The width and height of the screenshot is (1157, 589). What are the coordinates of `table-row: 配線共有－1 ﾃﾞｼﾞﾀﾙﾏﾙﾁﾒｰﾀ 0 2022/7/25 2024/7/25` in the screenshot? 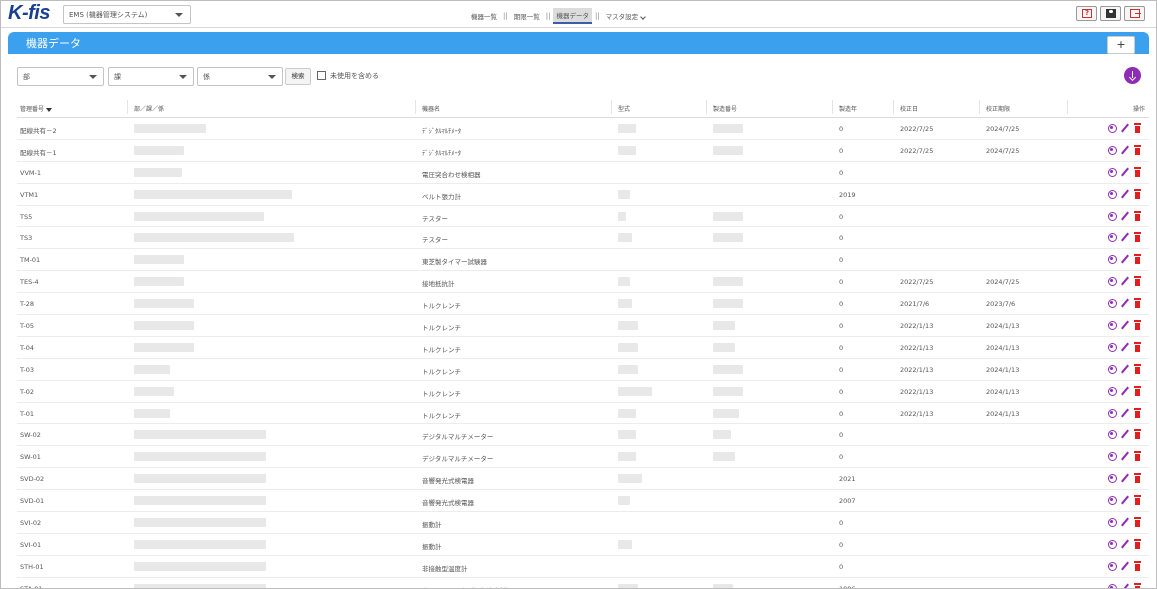 It's located at (583, 151).